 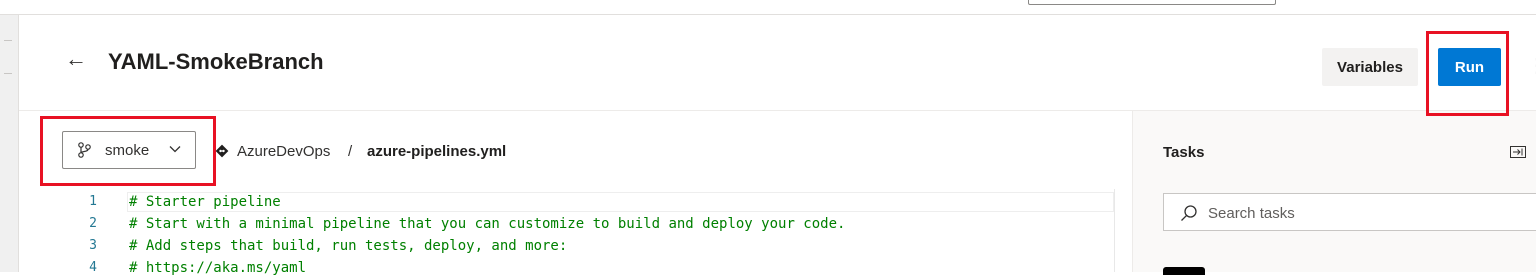 I want to click on task-search-box, so click(x=1349, y=212).